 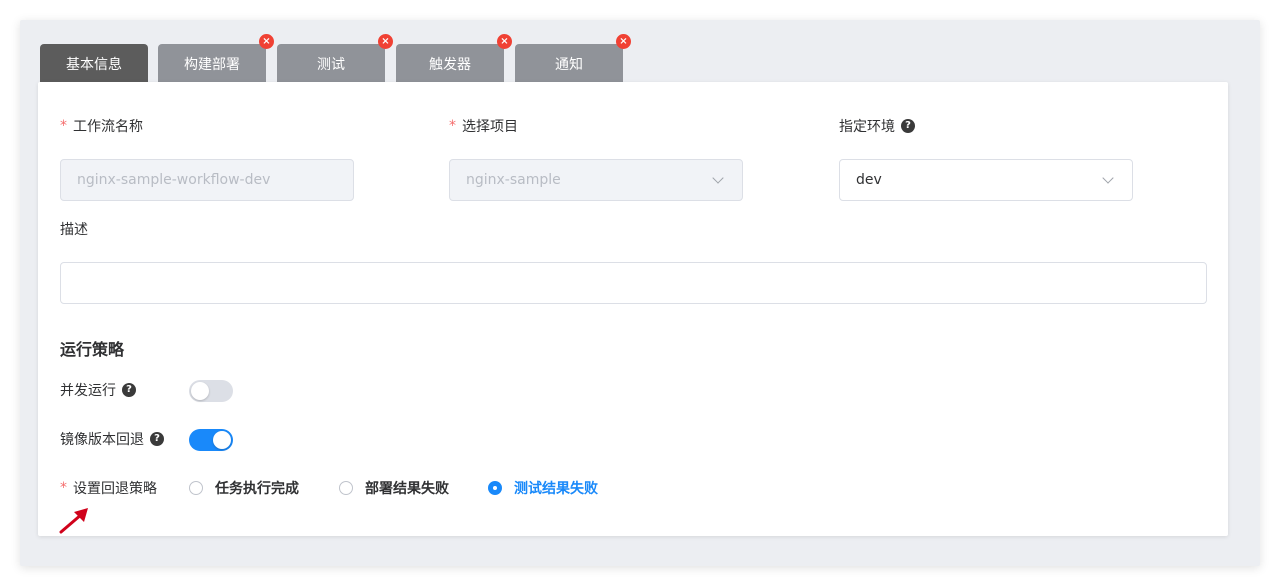 What do you see at coordinates (211, 391) in the screenshot?
I see `concurrent-switch` at bounding box center [211, 391].